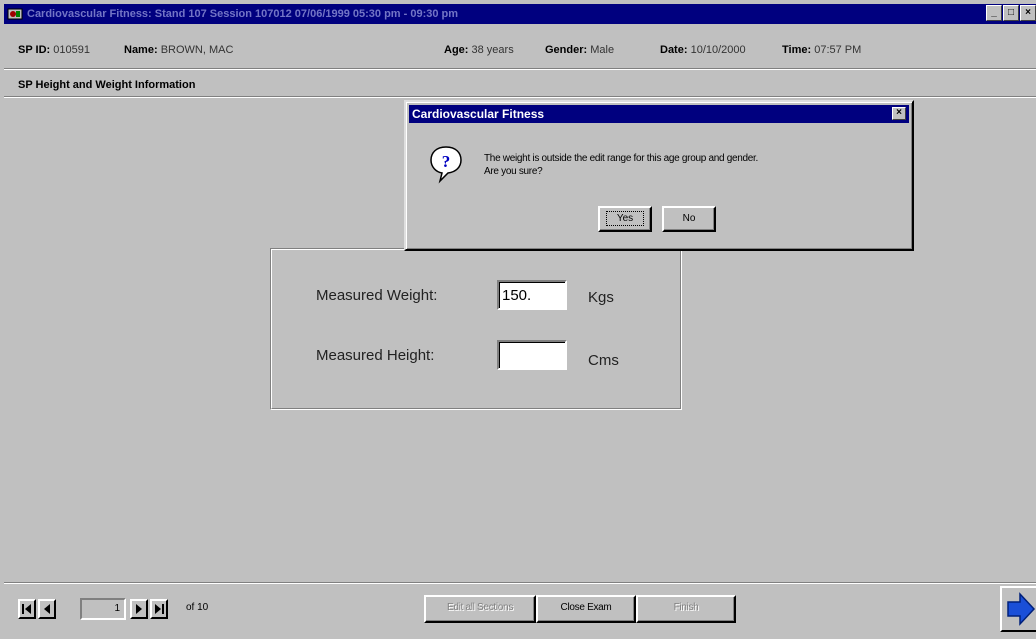  Describe the element at coordinates (476, 329) in the screenshot. I see `measurement-group` at that location.